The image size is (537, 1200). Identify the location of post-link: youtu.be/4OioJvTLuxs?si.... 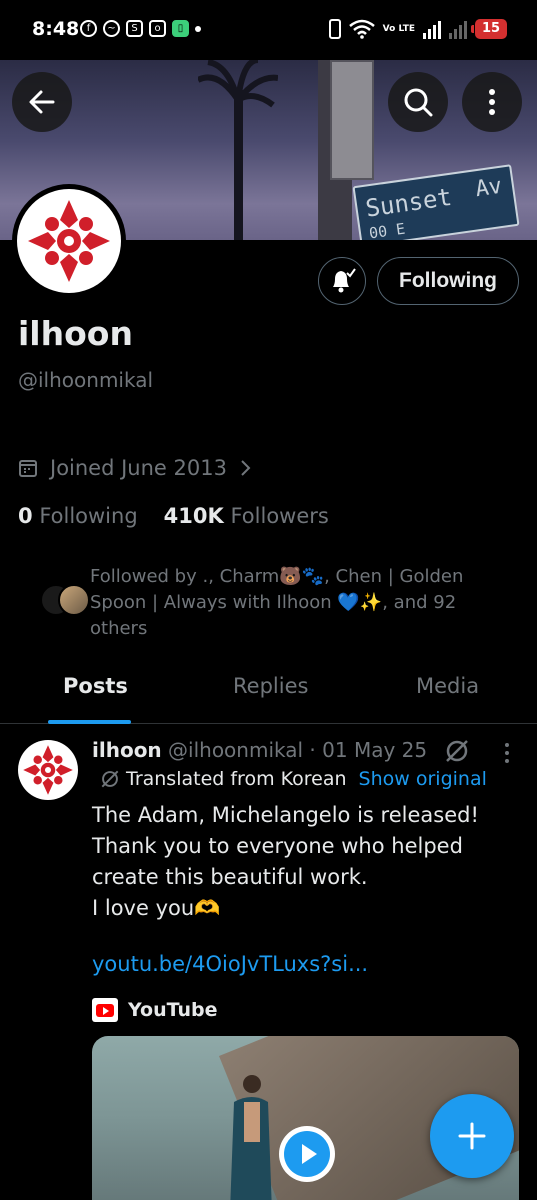
(230, 964).